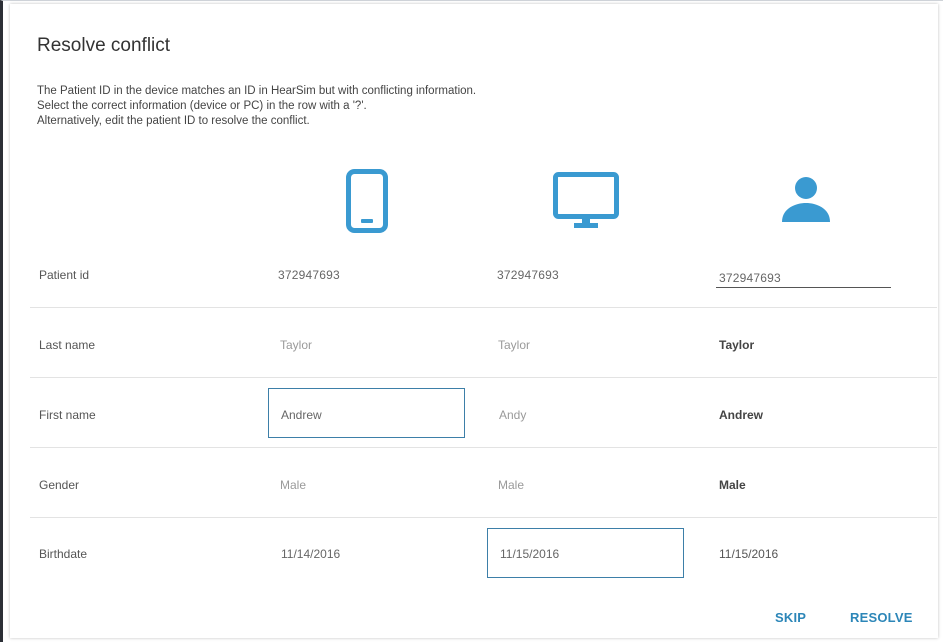 The image size is (943, 642). I want to click on device-first-name: Andrew, so click(301, 415).